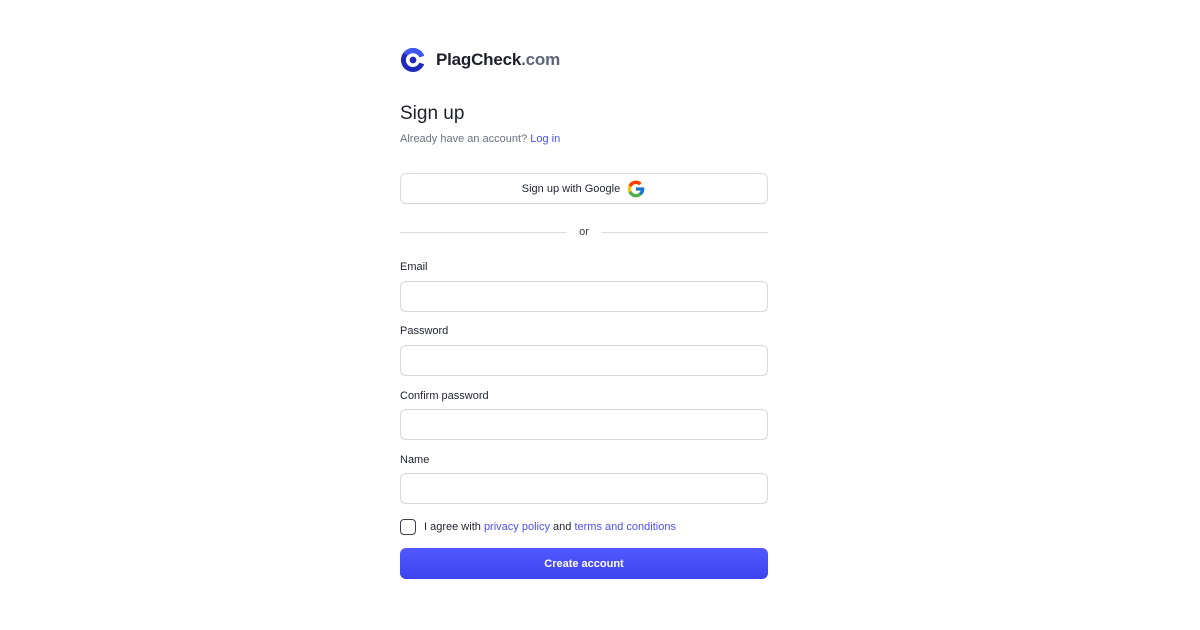  What do you see at coordinates (584, 360) in the screenshot?
I see `password-field` at bounding box center [584, 360].